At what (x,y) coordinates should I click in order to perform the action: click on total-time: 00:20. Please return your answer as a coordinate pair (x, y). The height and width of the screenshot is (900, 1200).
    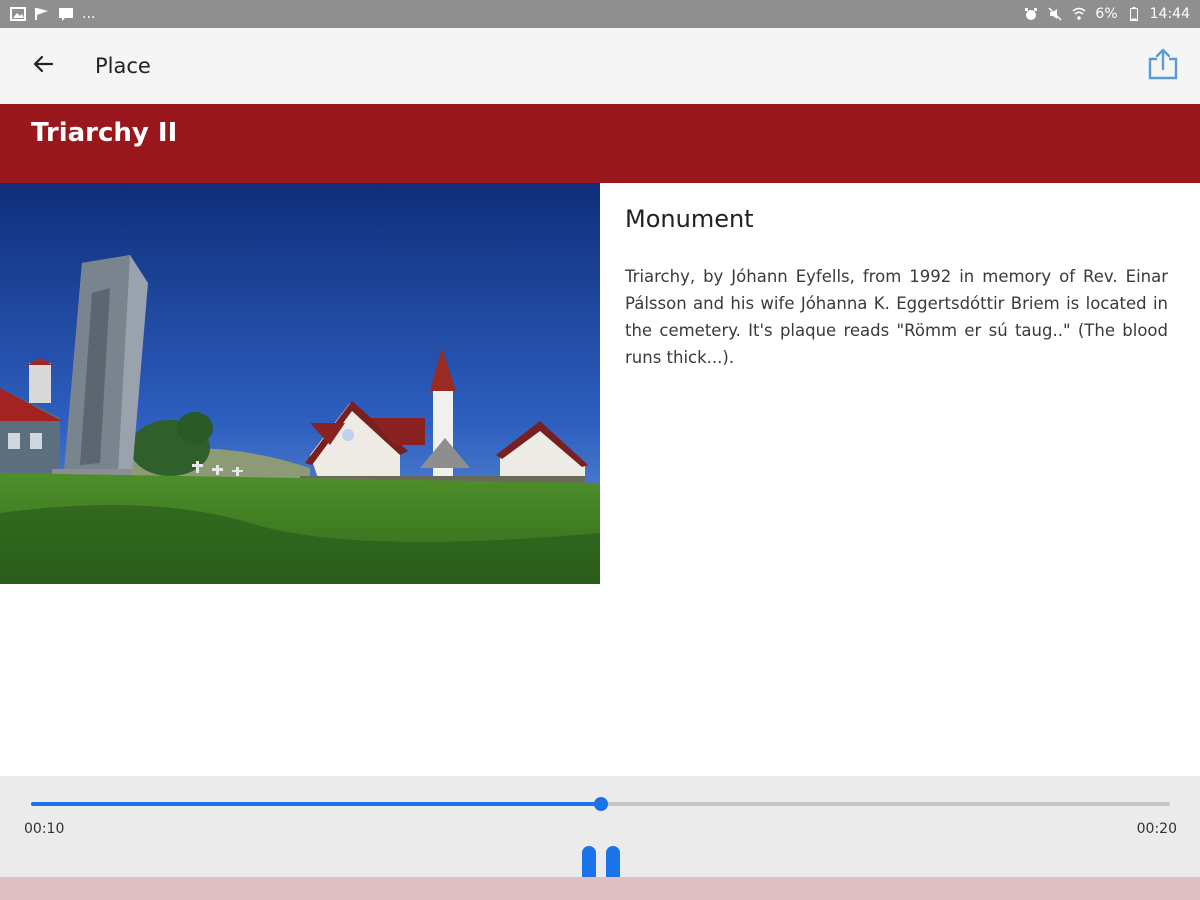
    Looking at the image, I should click on (1156, 829).